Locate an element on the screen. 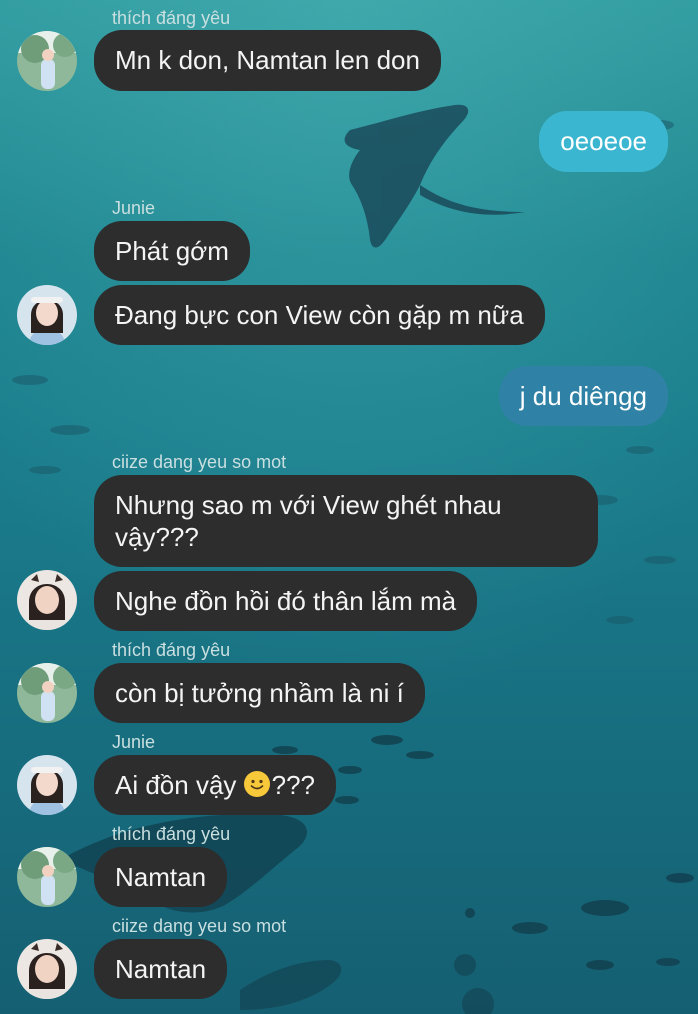  message-text: oeoeoe is located at coordinates (603, 141).